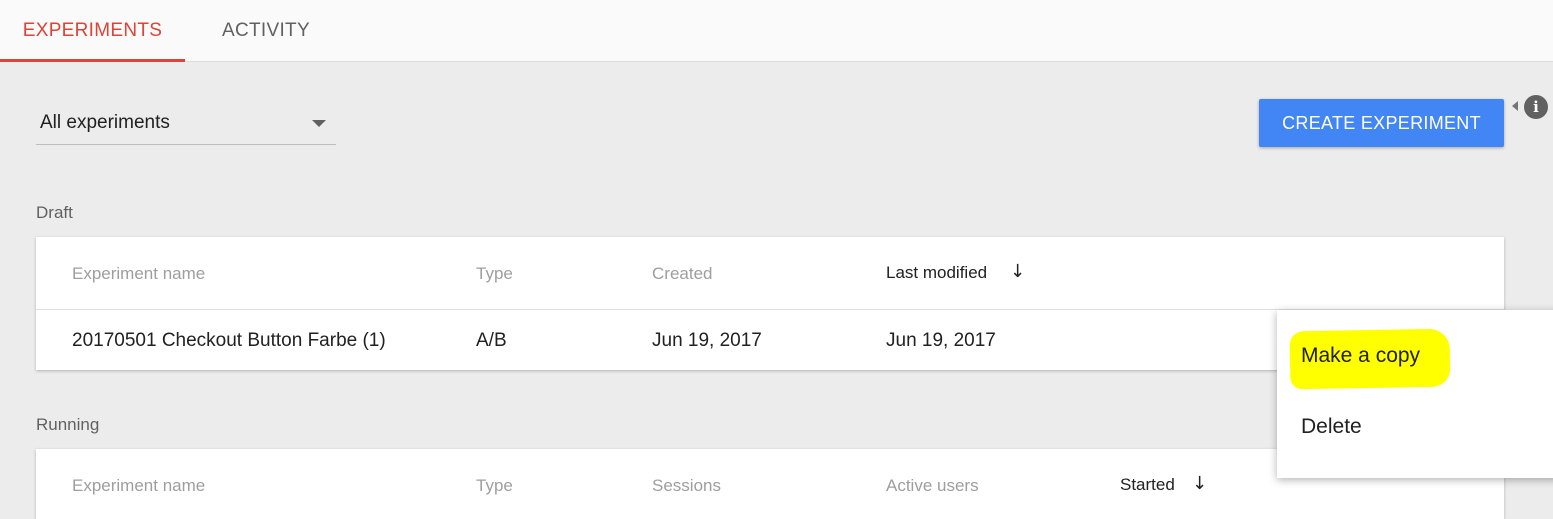  Describe the element at coordinates (1415, 429) in the screenshot. I see `delete-menu-item: Delete` at that location.